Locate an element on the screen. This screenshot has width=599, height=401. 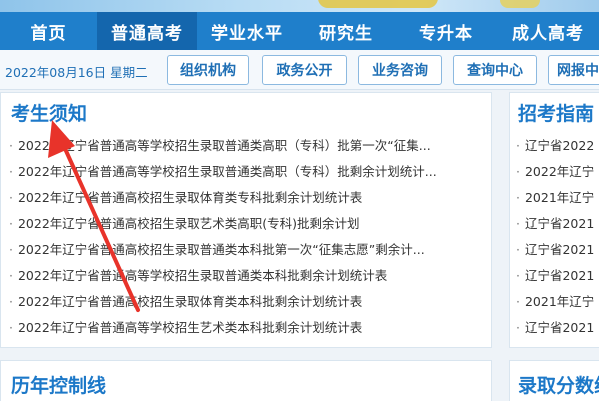
list-item-text: 2022年辽宁省普通高校招生录取艺术类高职(专科)批剩余计划 is located at coordinates (188, 223).